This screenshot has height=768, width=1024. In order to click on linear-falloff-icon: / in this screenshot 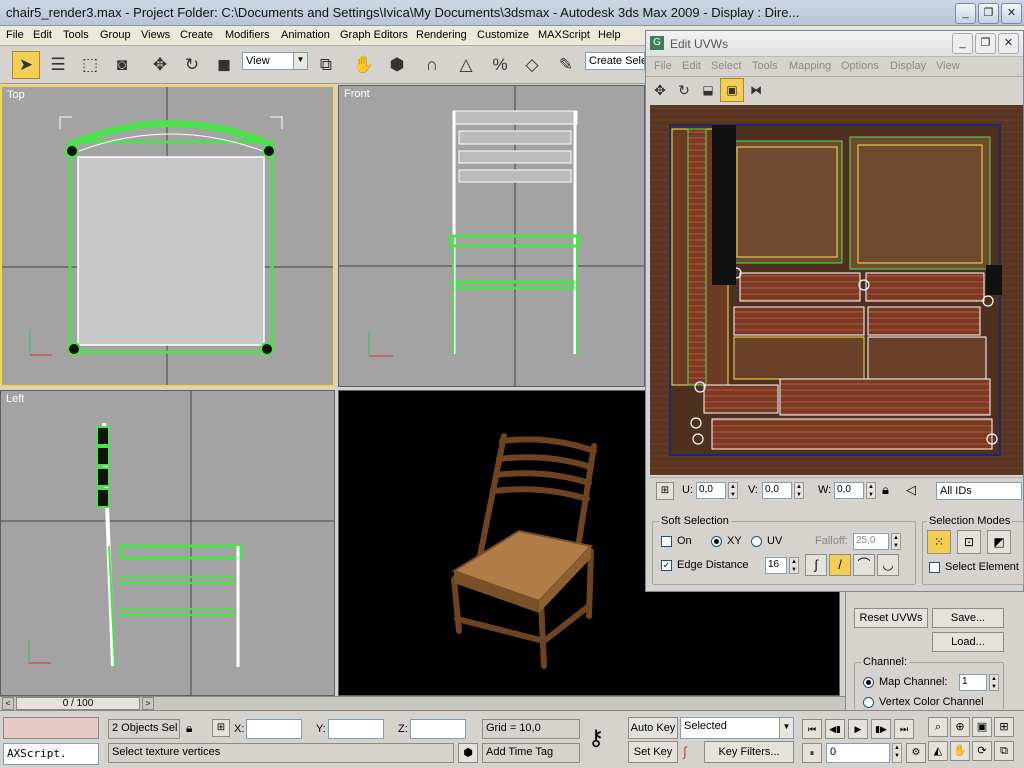, I will do `click(840, 565)`.